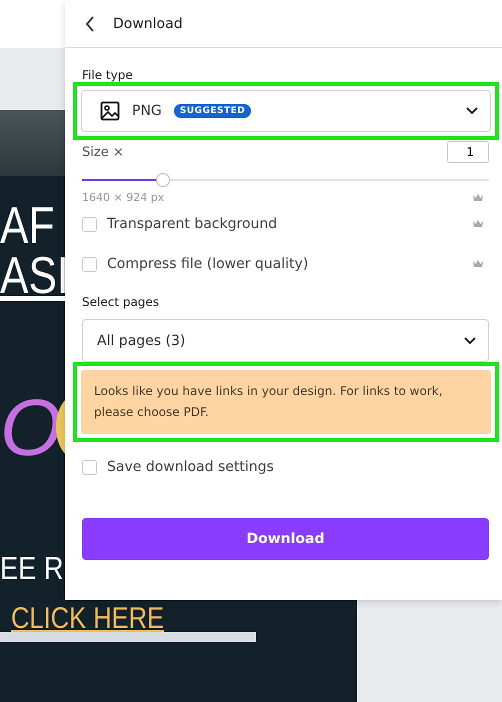  What do you see at coordinates (121, 302) in the screenshot?
I see `field-label: Select pages` at bounding box center [121, 302].